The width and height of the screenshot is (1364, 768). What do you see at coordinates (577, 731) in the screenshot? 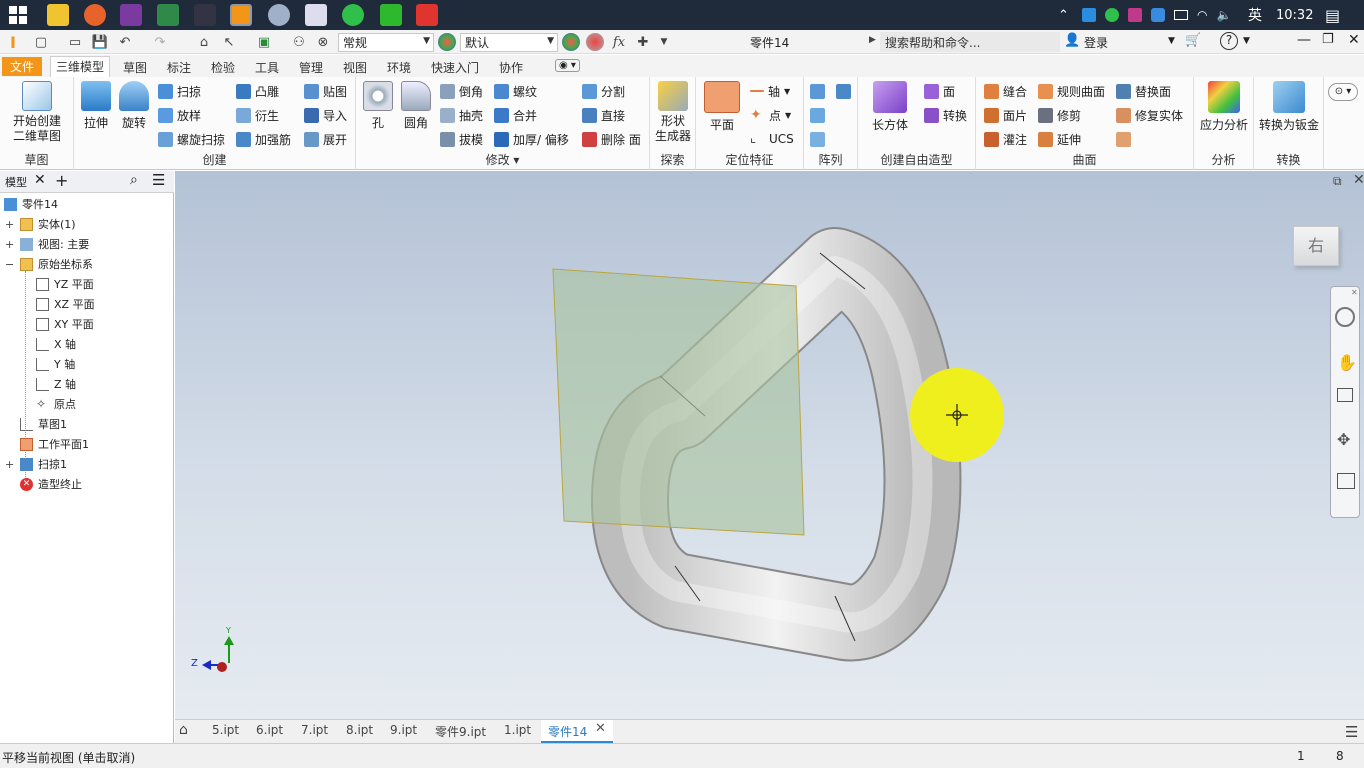
I see `doc-tab-active: 零件14 ✕` at bounding box center [577, 731].